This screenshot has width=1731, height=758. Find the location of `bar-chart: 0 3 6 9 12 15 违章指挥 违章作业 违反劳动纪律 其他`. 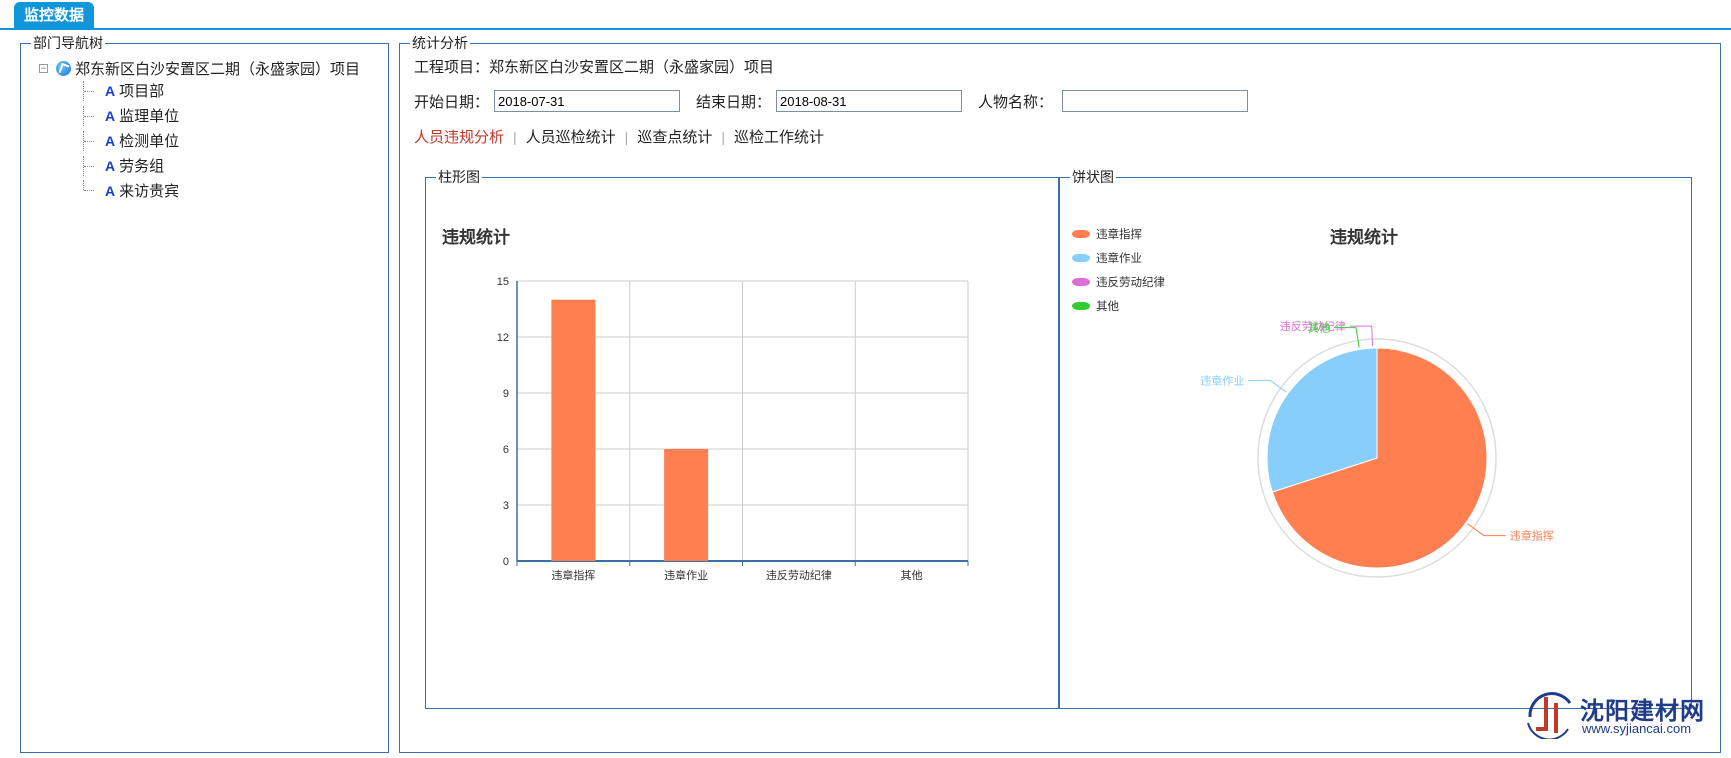

bar-chart: 0 3 6 9 12 15 违章指挥 违章作业 违反劳动纪律 其他 is located at coordinates (733, 429).